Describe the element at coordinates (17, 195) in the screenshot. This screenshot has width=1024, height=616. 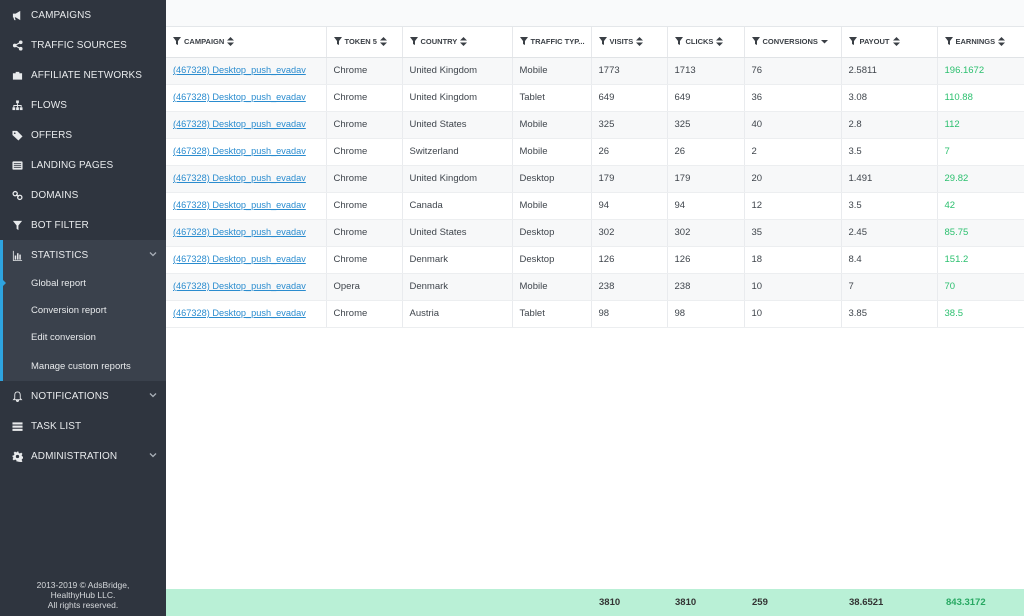
I see `link-icon` at that location.